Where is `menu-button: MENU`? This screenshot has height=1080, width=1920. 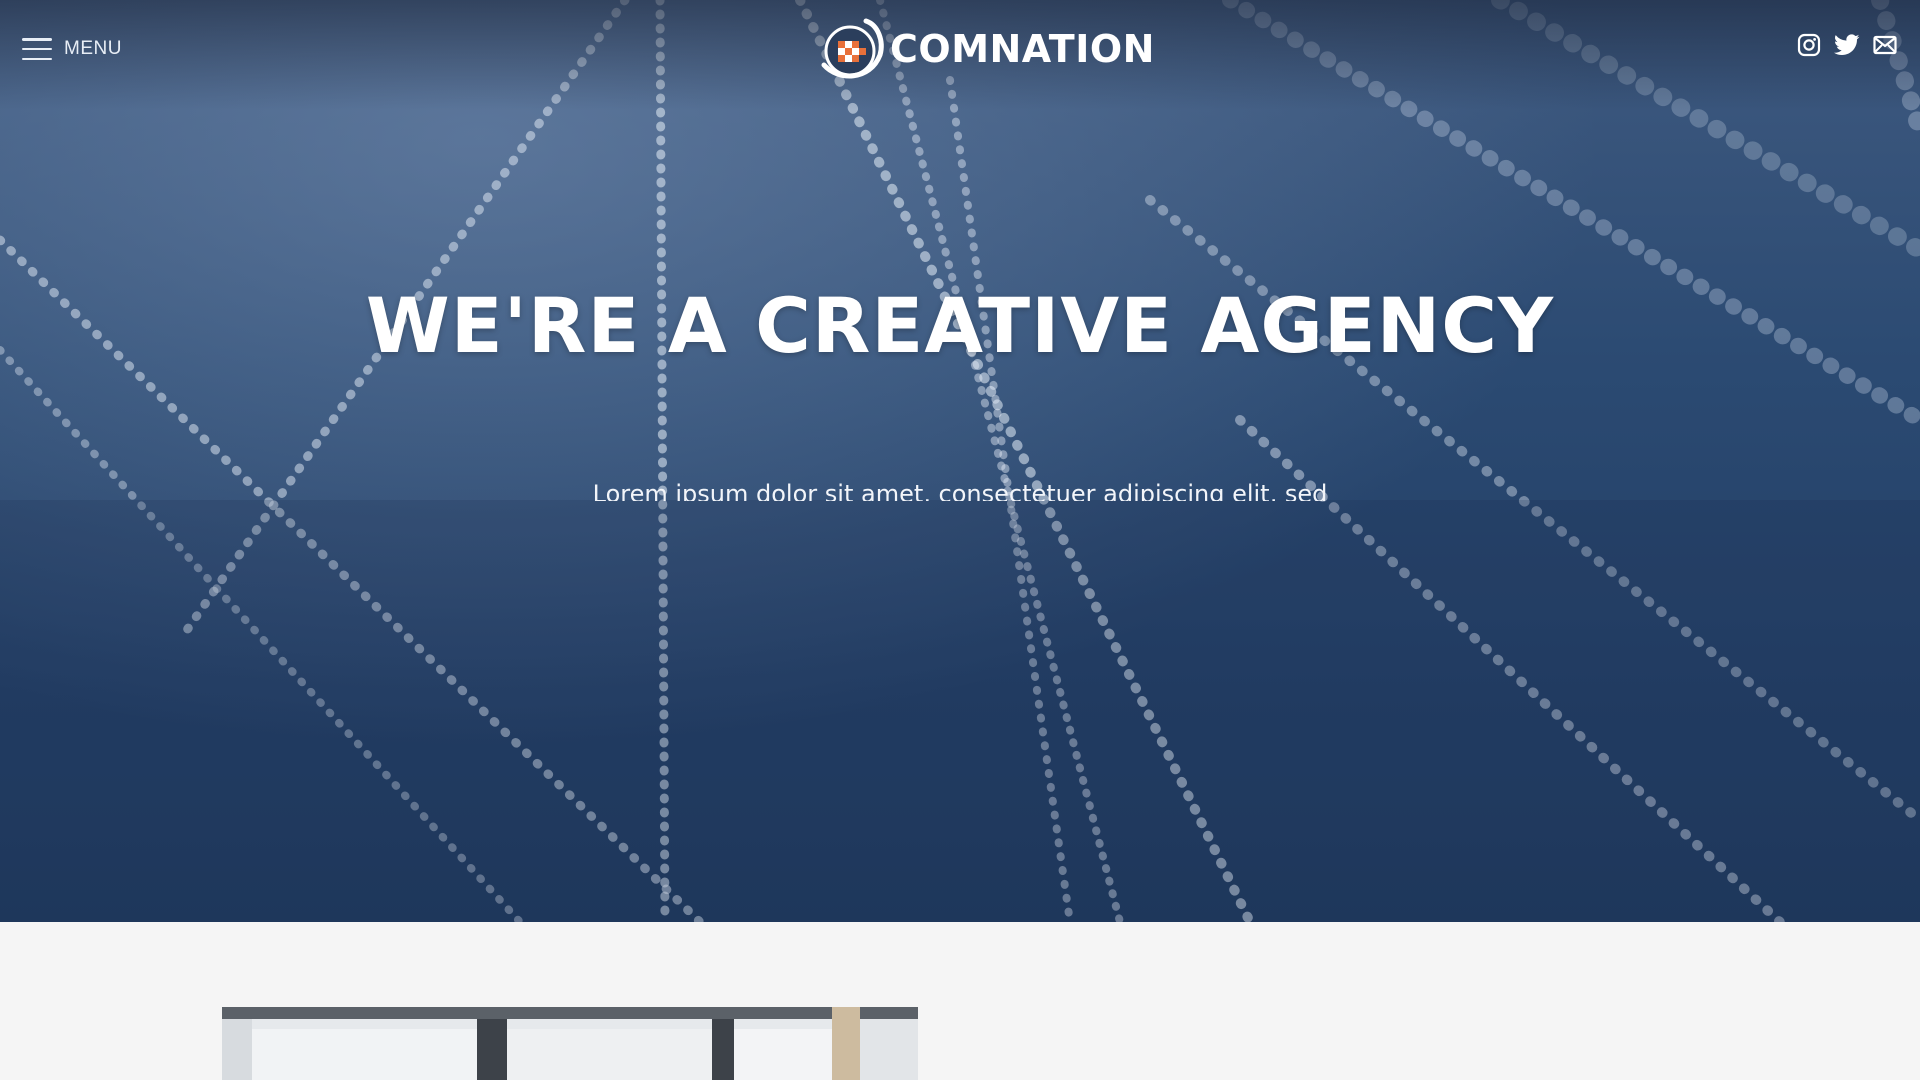 menu-button: MENU is located at coordinates (72, 49).